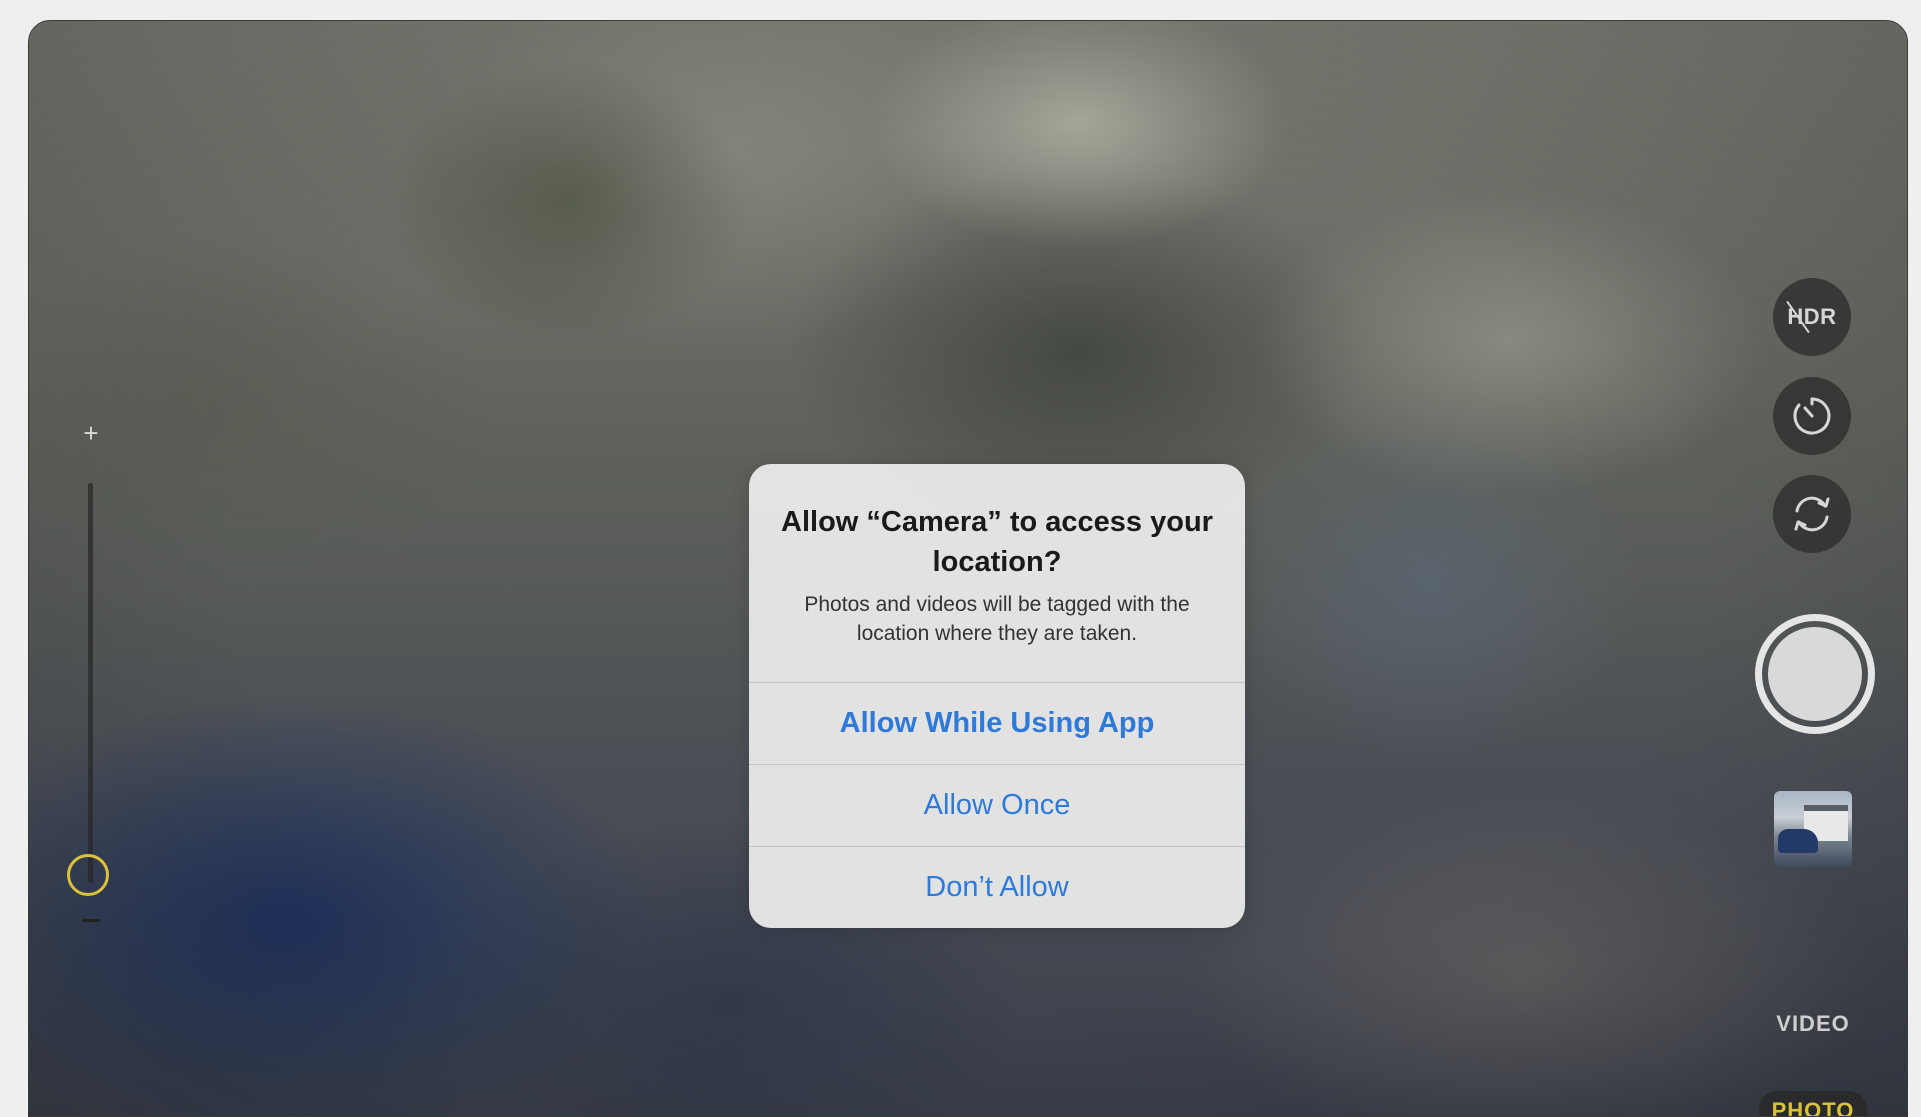 The height and width of the screenshot is (1117, 1921). Describe the element at coordinates (997, 887) in the screenshot. I see `dont-allow-button: Don’t Allow` at that location.